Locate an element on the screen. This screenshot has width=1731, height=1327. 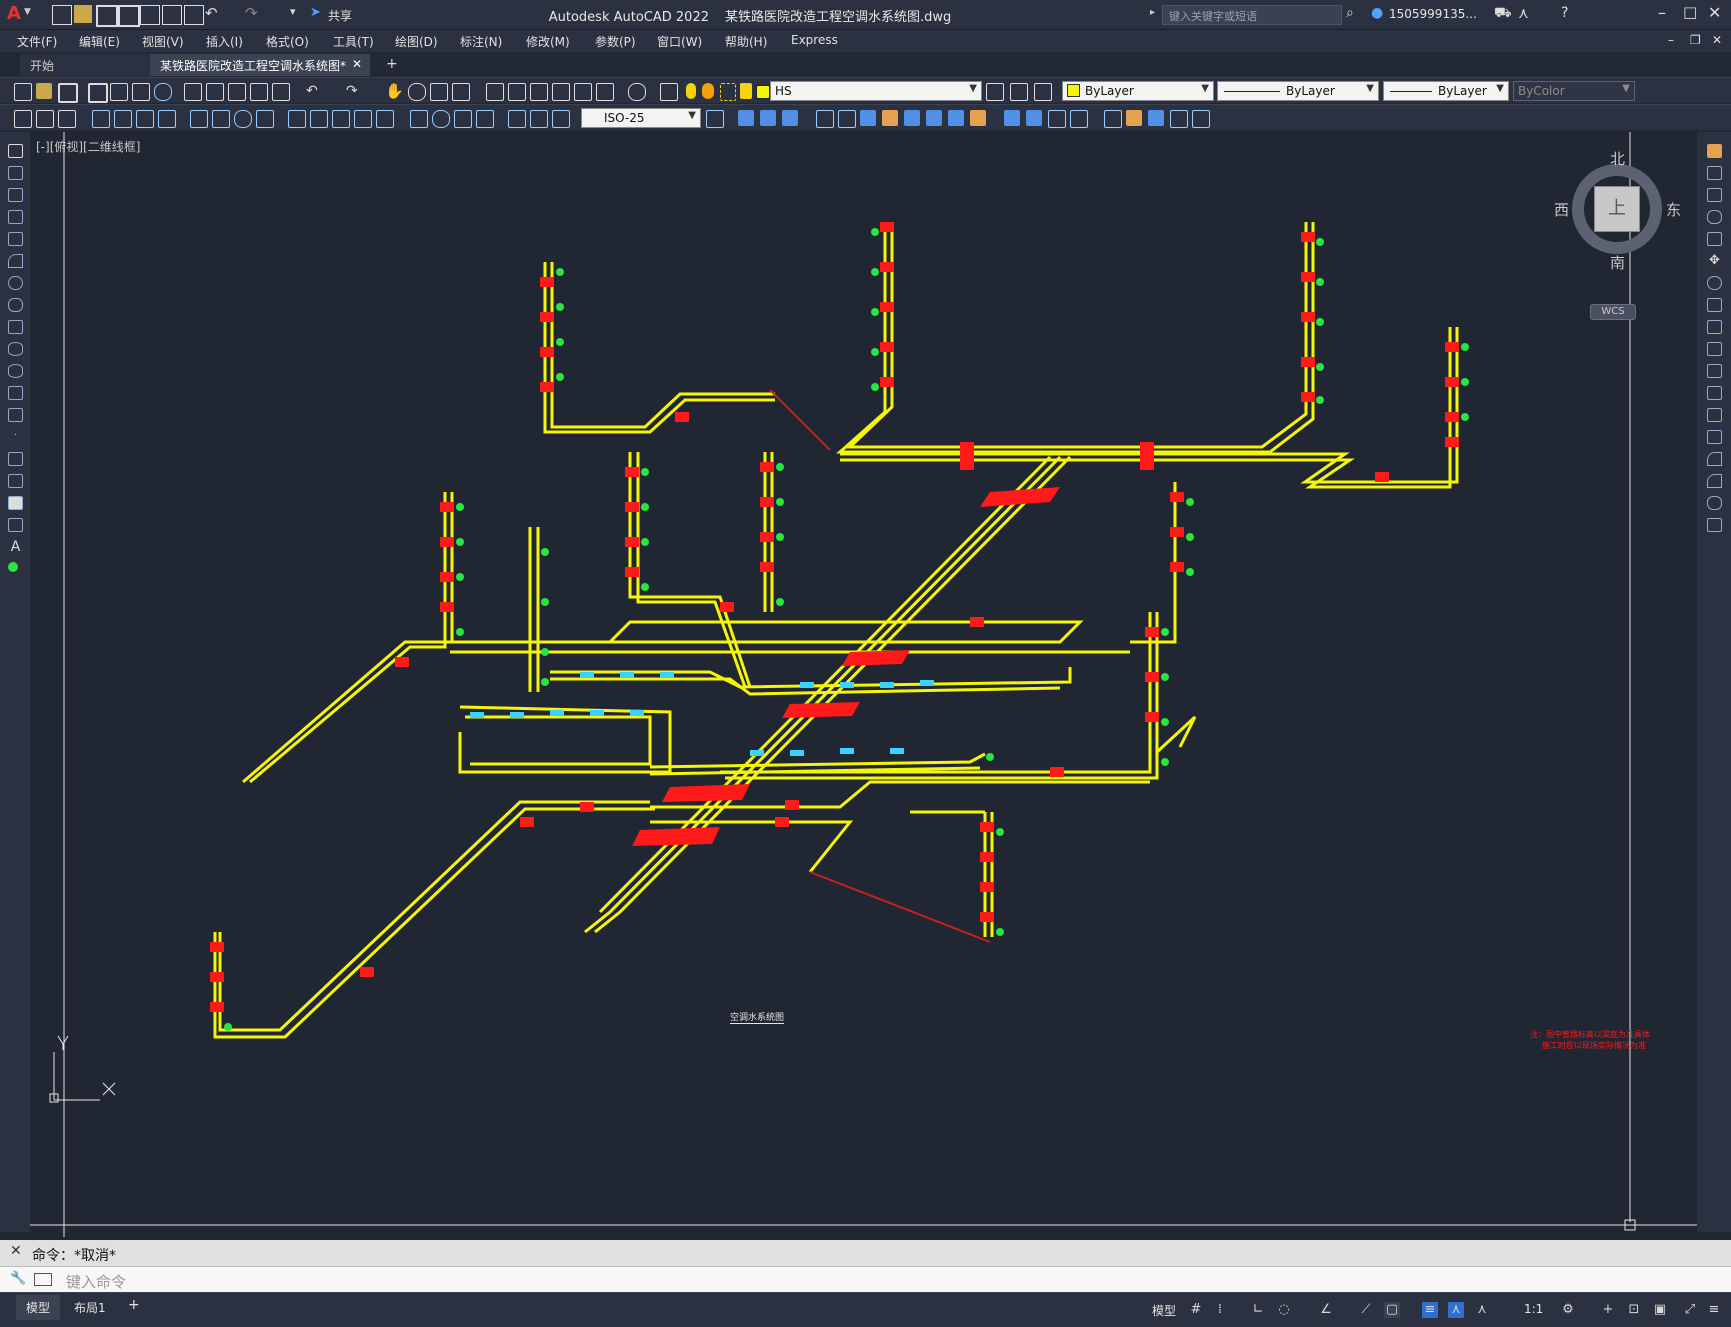
radius-dim-icon is located at coordinates (199, 119).